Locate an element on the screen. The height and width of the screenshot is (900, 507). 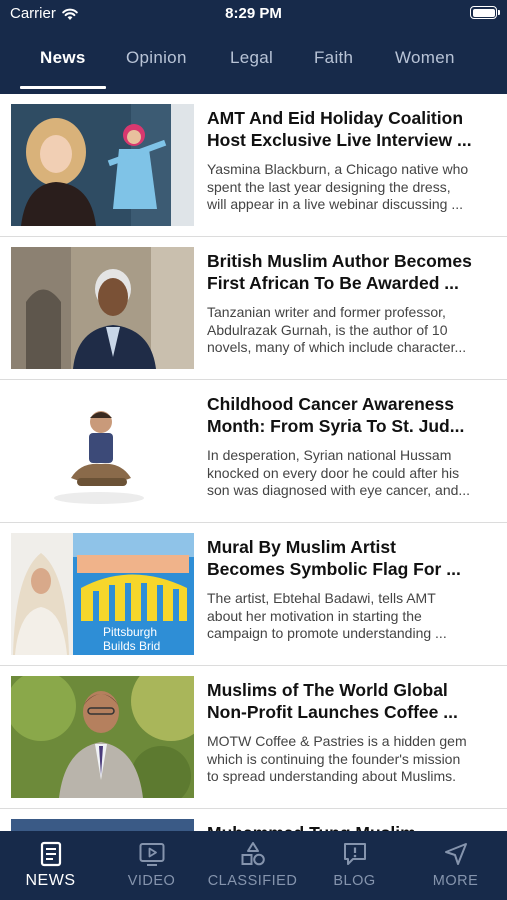
nav-more: MORE is located at coordinates (455, 865).